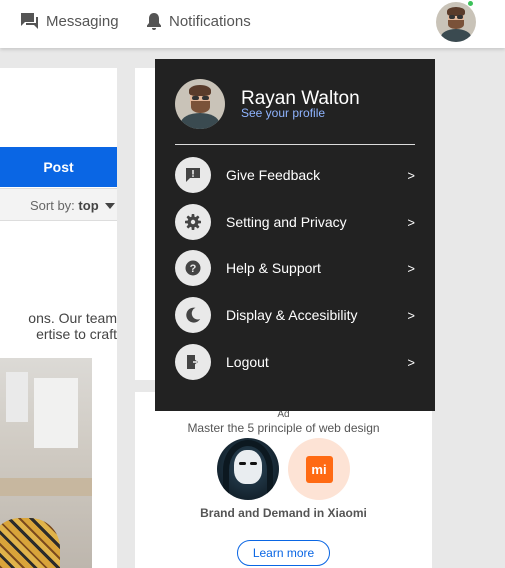 The height and width of the screenshot is (568, 505). Describe the element at coordinates (52, 205) in the screenshot. I see `sort-prefix: Sort by:` at that location.